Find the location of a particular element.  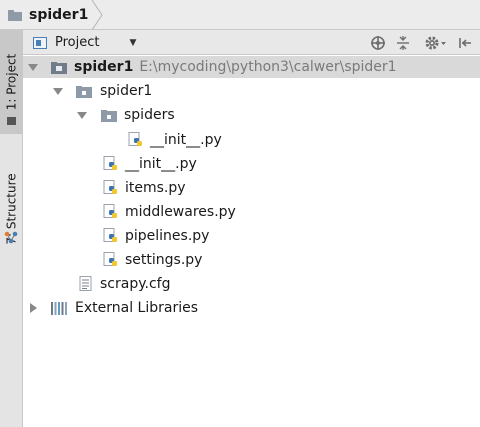

settings-button is located at coordinates (436, 43).